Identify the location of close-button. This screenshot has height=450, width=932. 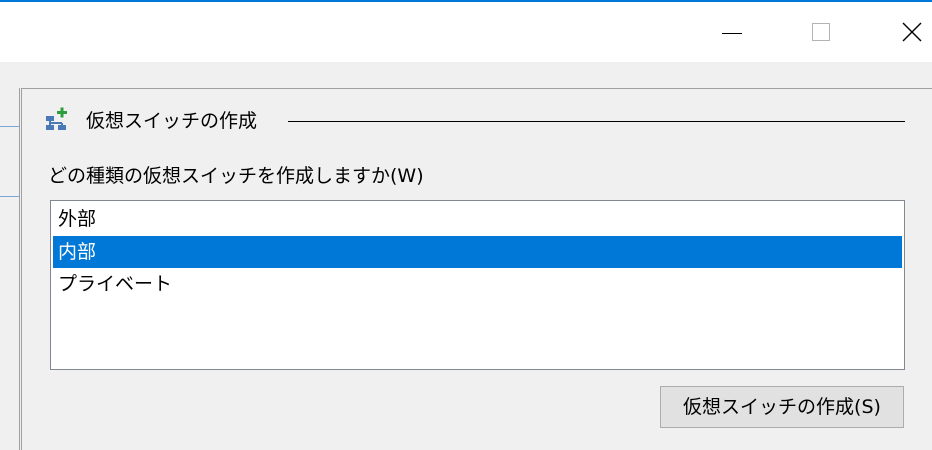
(906, 32).